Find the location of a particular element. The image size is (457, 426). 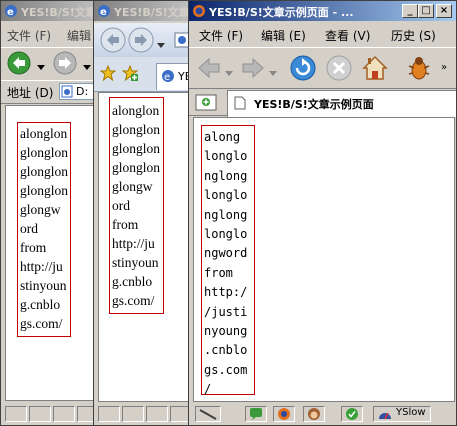

address-bar: 地址 (D) D: is located at coordinates (50, 92).